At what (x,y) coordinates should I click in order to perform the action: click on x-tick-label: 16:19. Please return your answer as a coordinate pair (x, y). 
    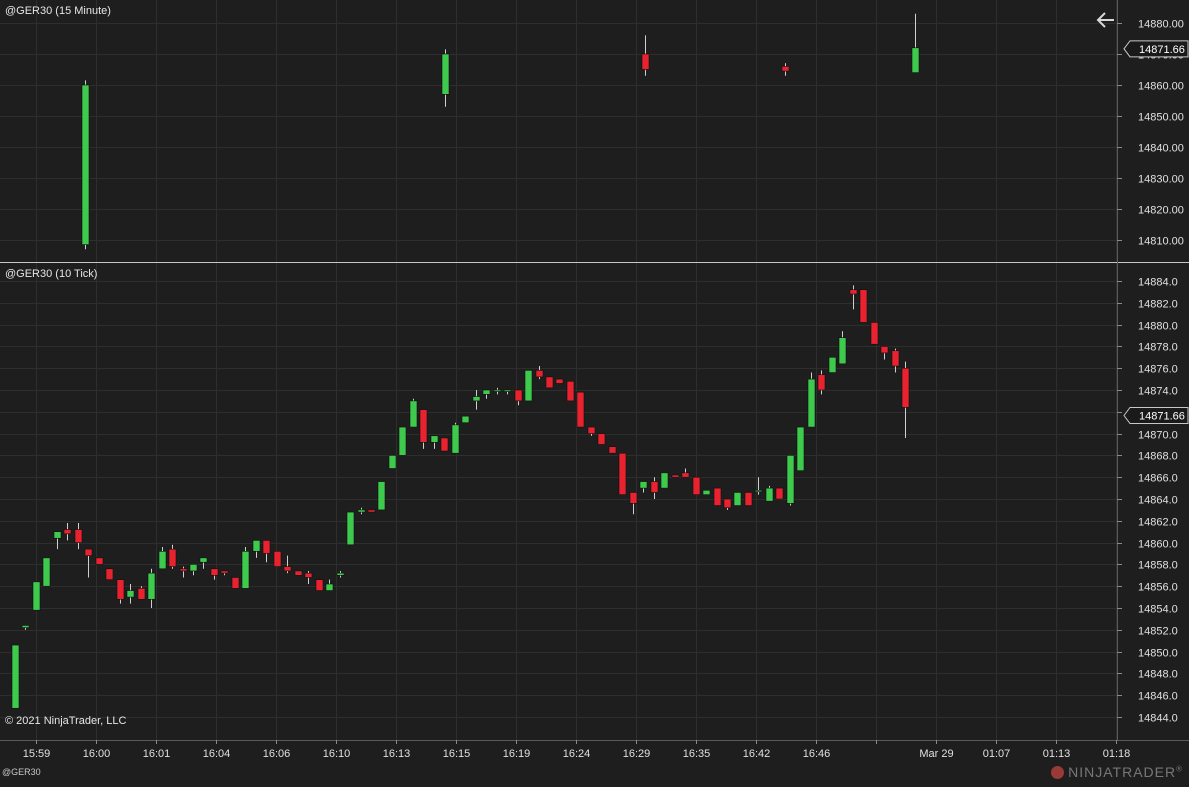
    Looking at the image, I should click on (517, 754).